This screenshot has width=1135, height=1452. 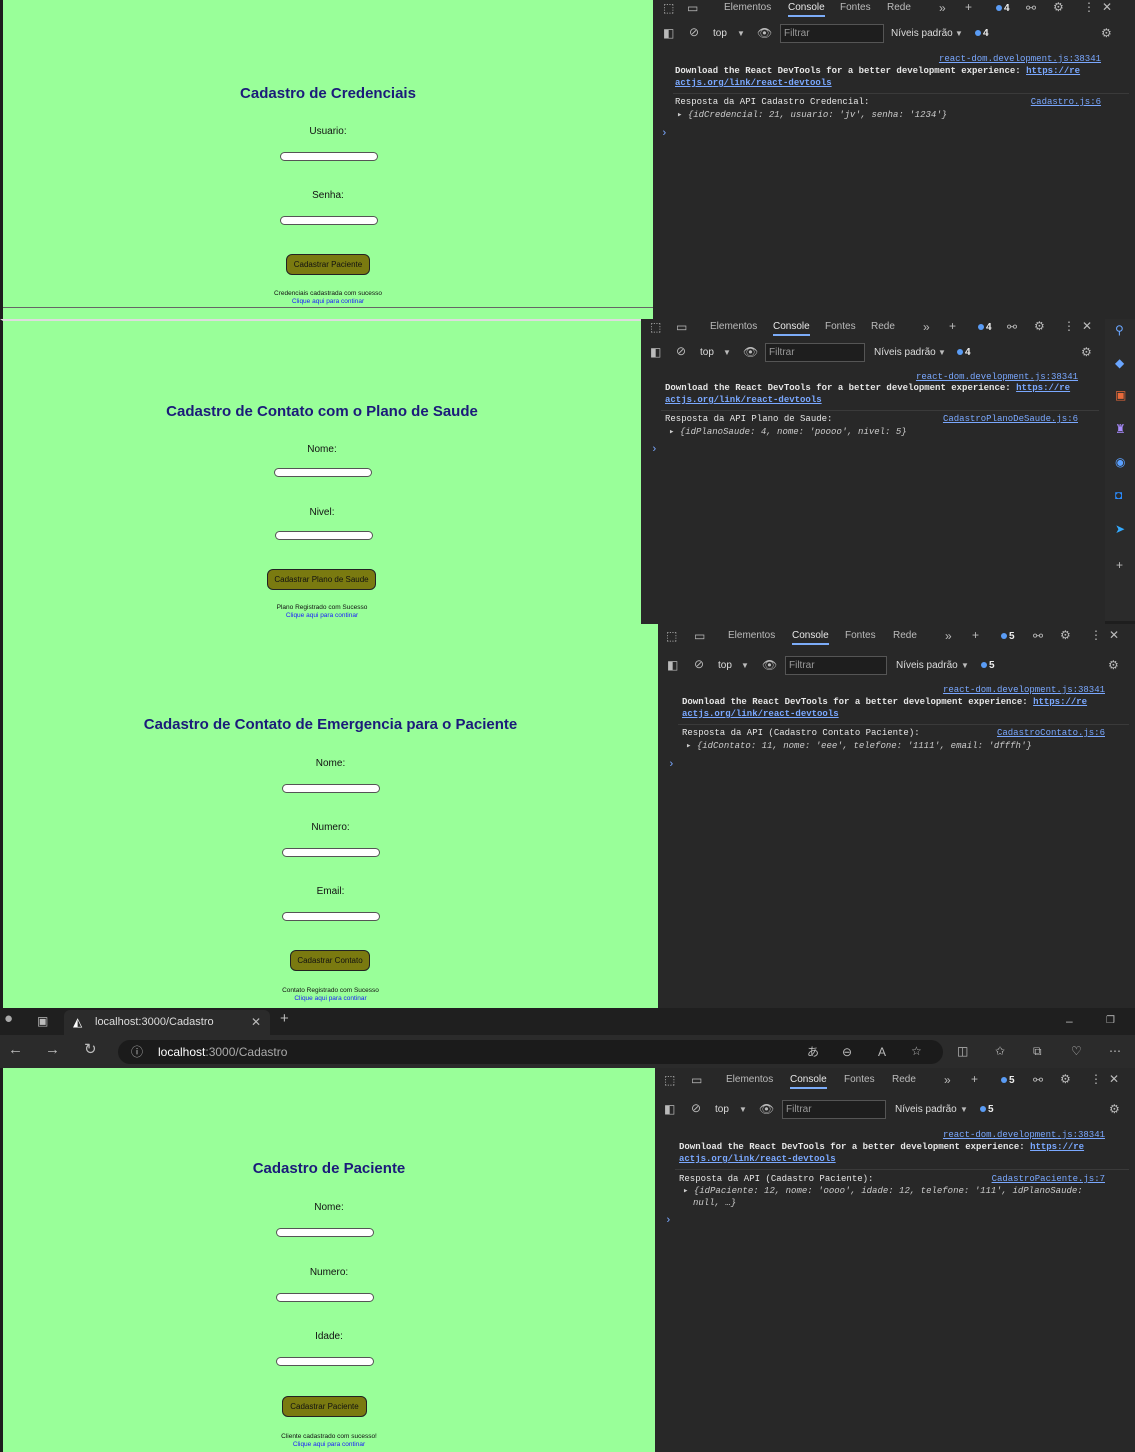 I want to click on page-title: Cadastro de Credenciais, so click(x=328, y=93).